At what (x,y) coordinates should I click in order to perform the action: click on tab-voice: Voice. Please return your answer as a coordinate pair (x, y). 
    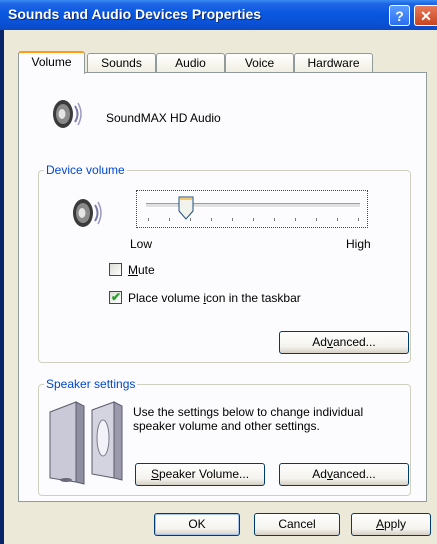
    Looking at the image, I should click on (259, 62).